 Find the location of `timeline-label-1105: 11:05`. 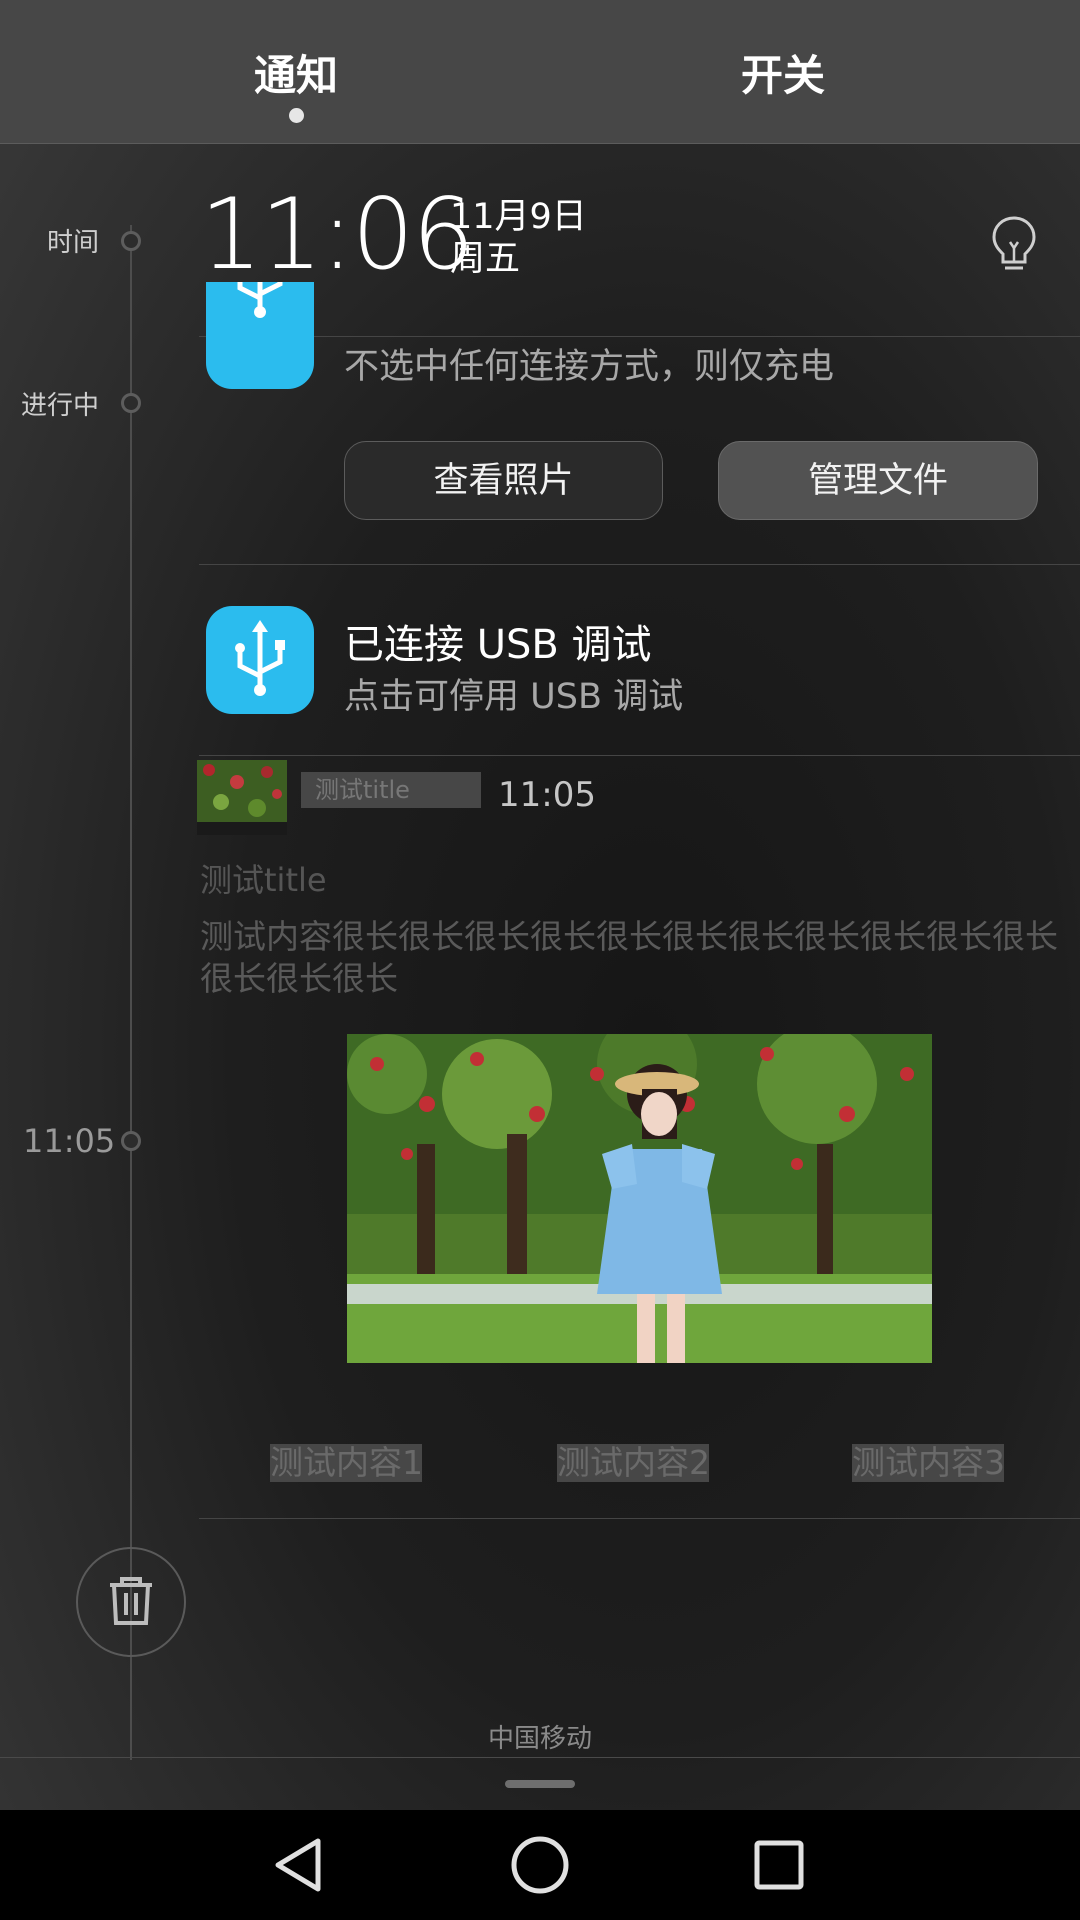

timeline-label-1105: 11:05 is located at coordinates (69, 1141).